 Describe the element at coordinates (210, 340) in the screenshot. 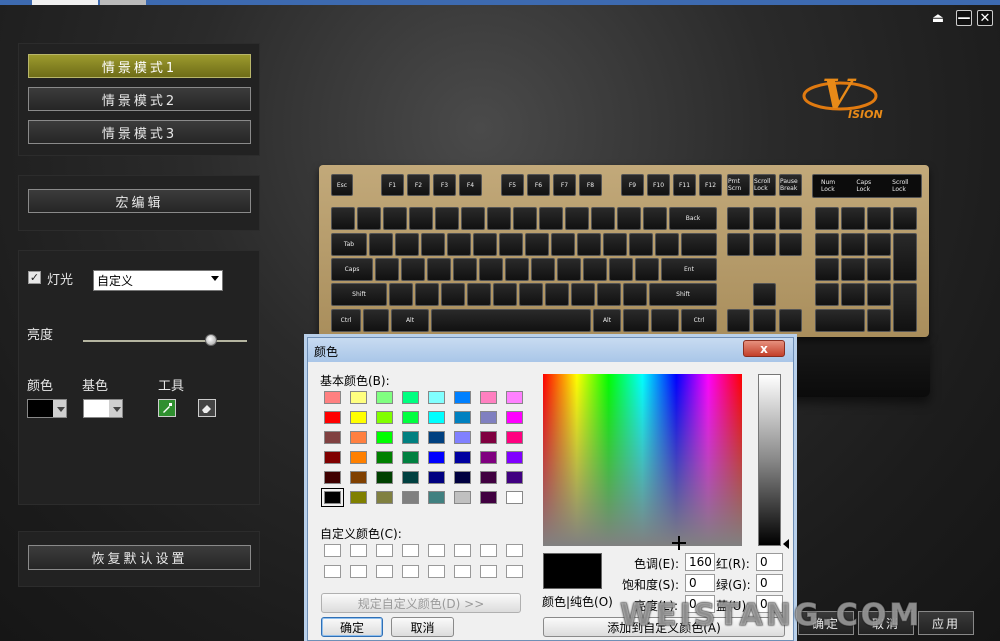

I see `brightness-slider-thumb` at that location.